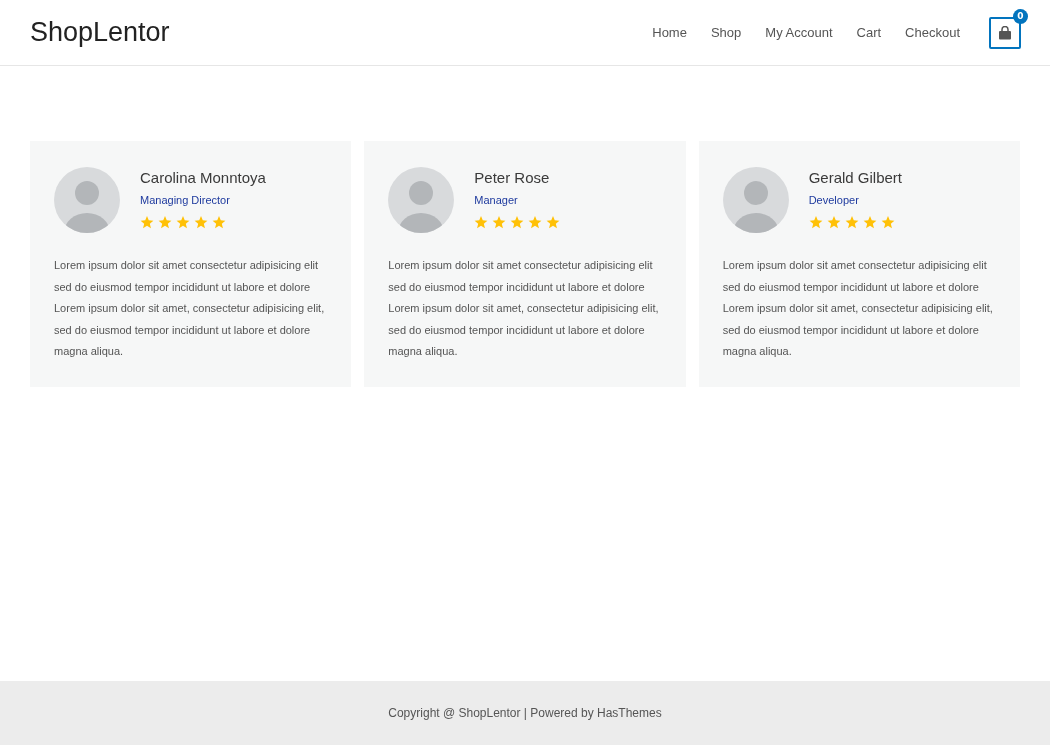  I want to click on nav-link: Checkout, so click(932, 32).